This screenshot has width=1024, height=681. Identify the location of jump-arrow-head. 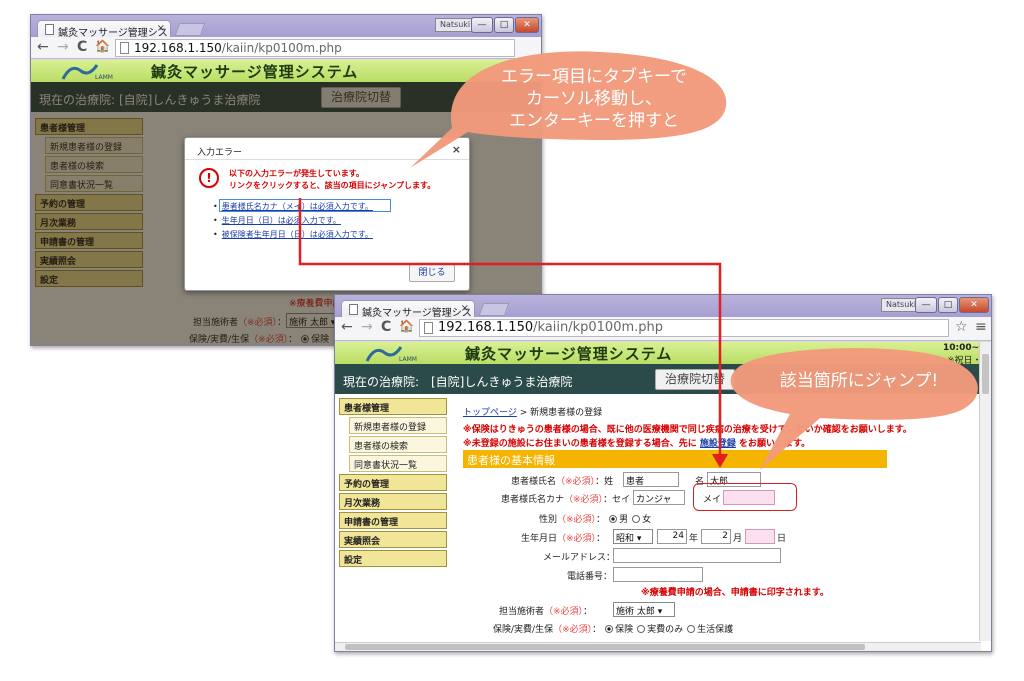
(720, 461).